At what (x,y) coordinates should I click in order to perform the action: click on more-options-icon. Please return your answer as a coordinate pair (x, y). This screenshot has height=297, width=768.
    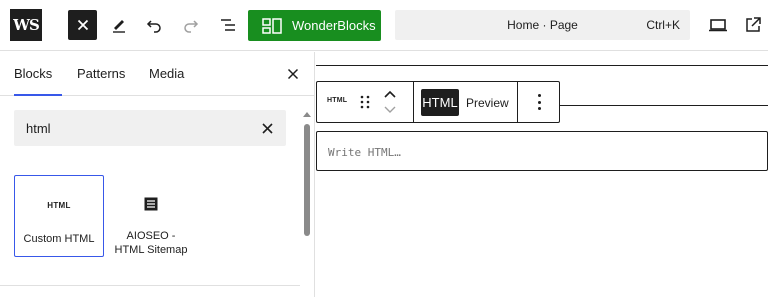
    Looking at the image, I should click on (539, 102).